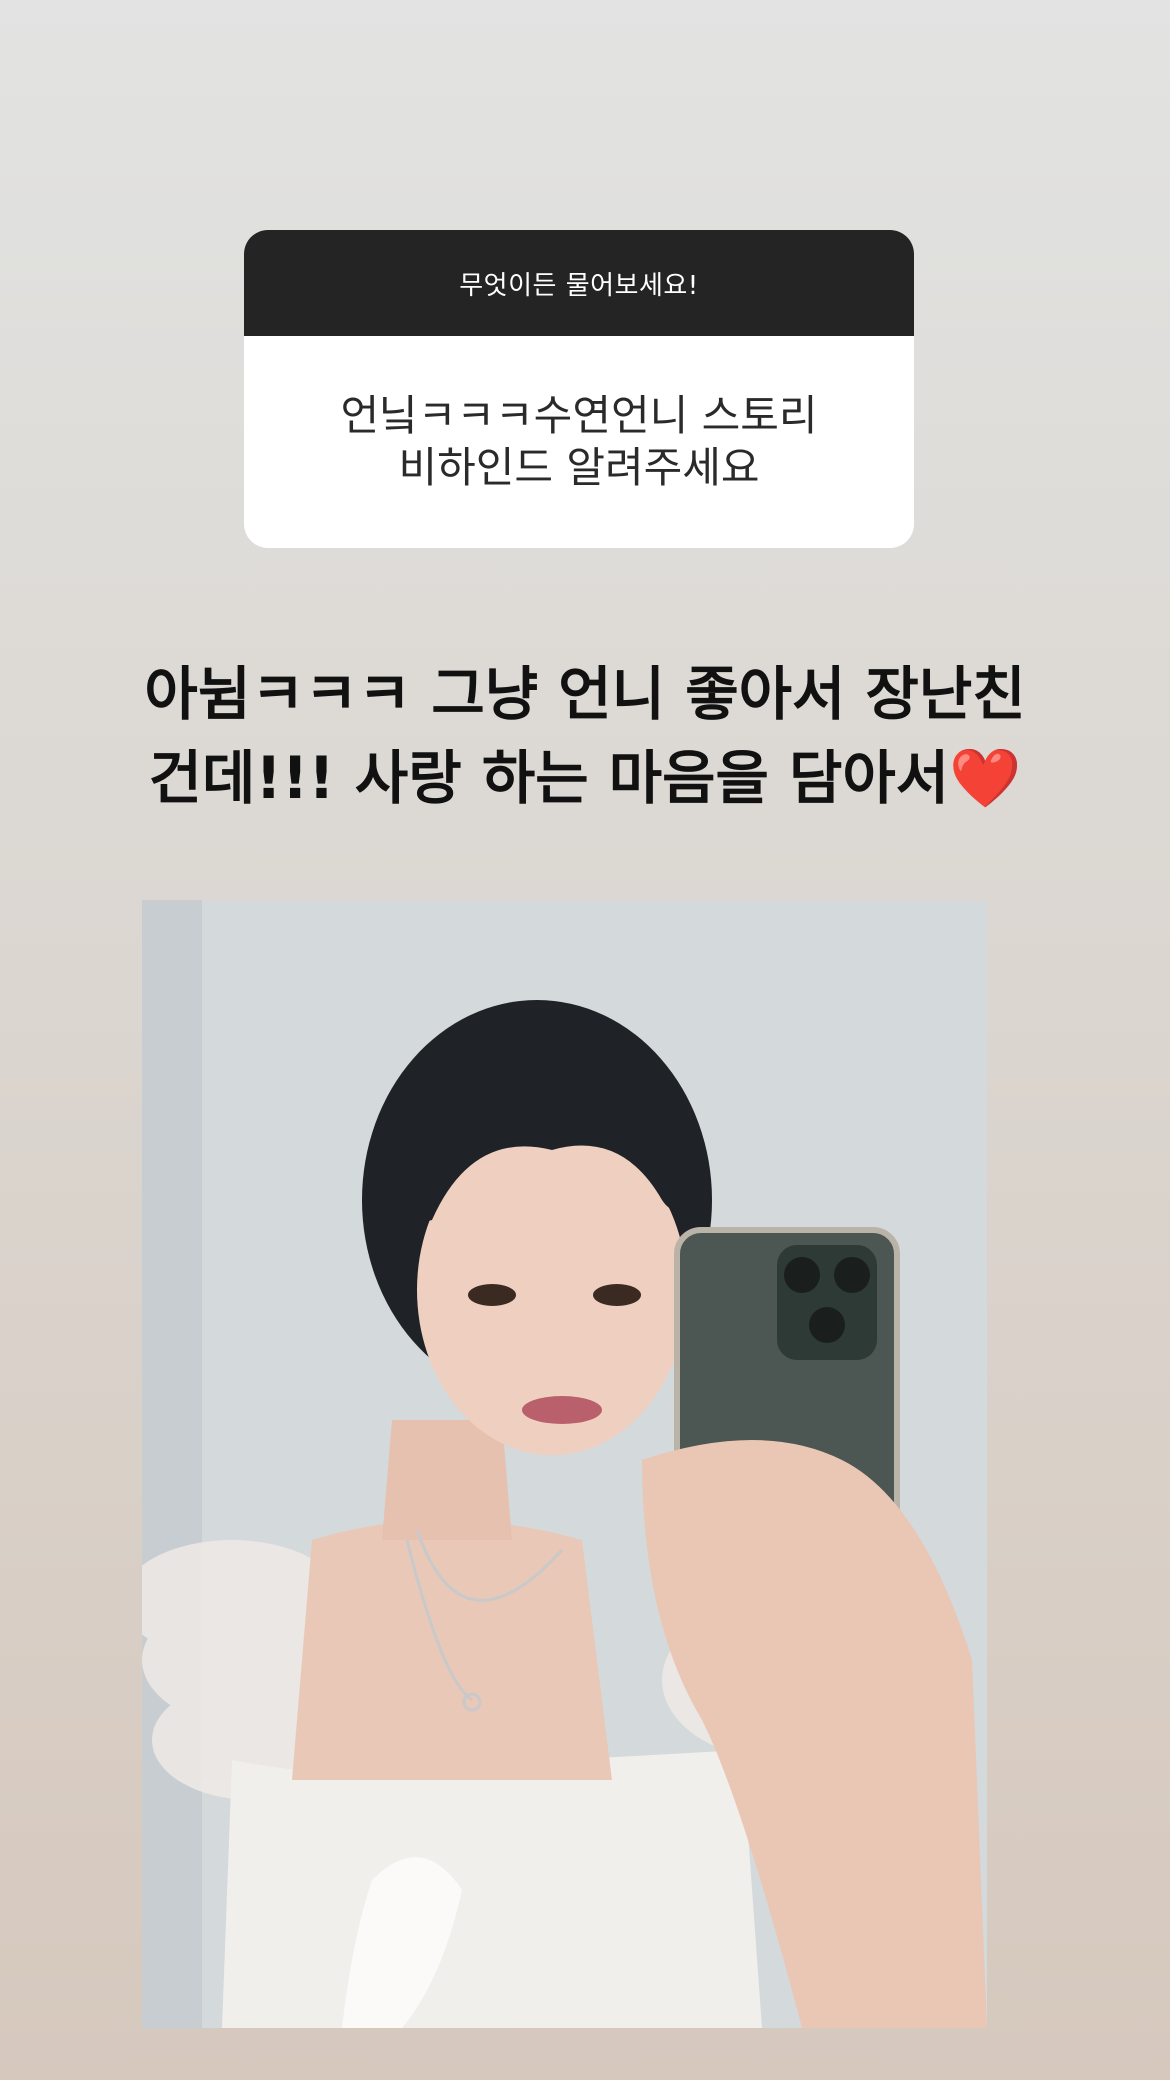 This screenshot has width=1170, height=2080. I want to click on question-text: 언닠ㅋㅋㅋ수연언니 스토리 비하인드 알려주세요, so click(579, 442).